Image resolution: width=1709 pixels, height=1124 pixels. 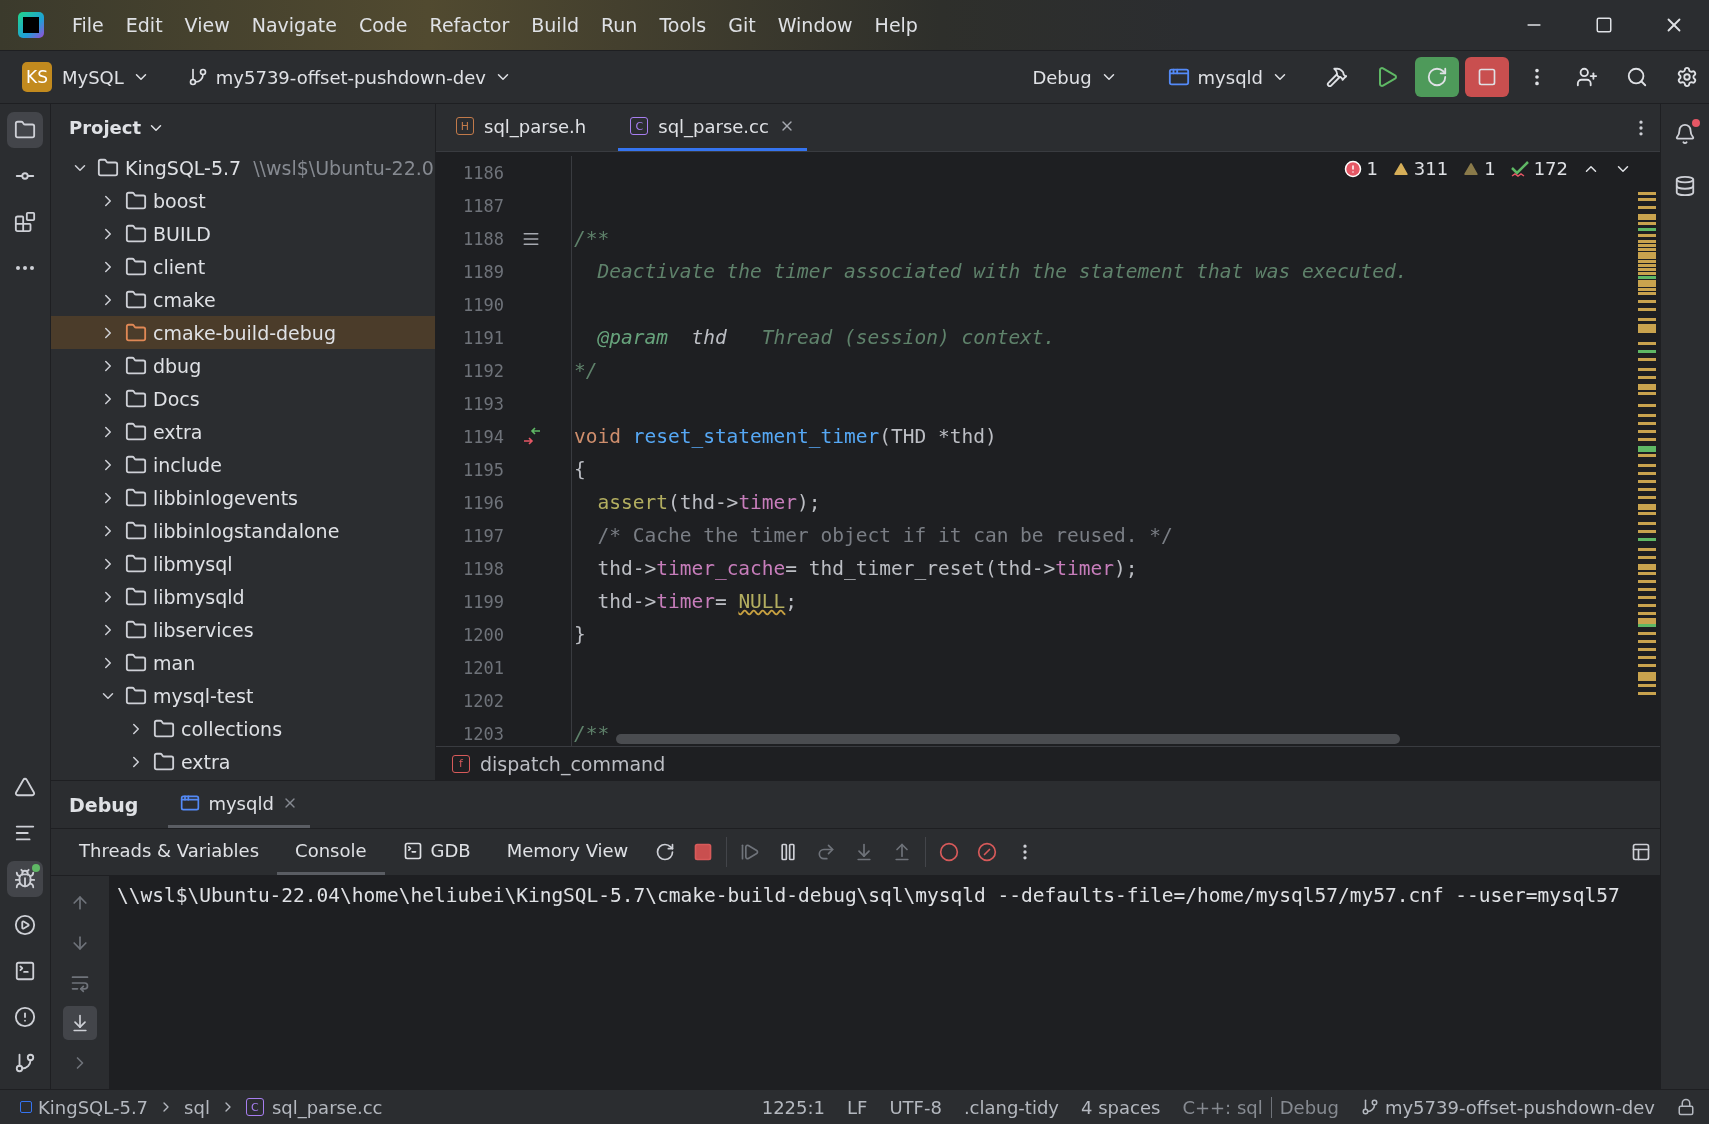 I want to click on tree-item: libbinlogstandalone, so click(x=243, y=530).